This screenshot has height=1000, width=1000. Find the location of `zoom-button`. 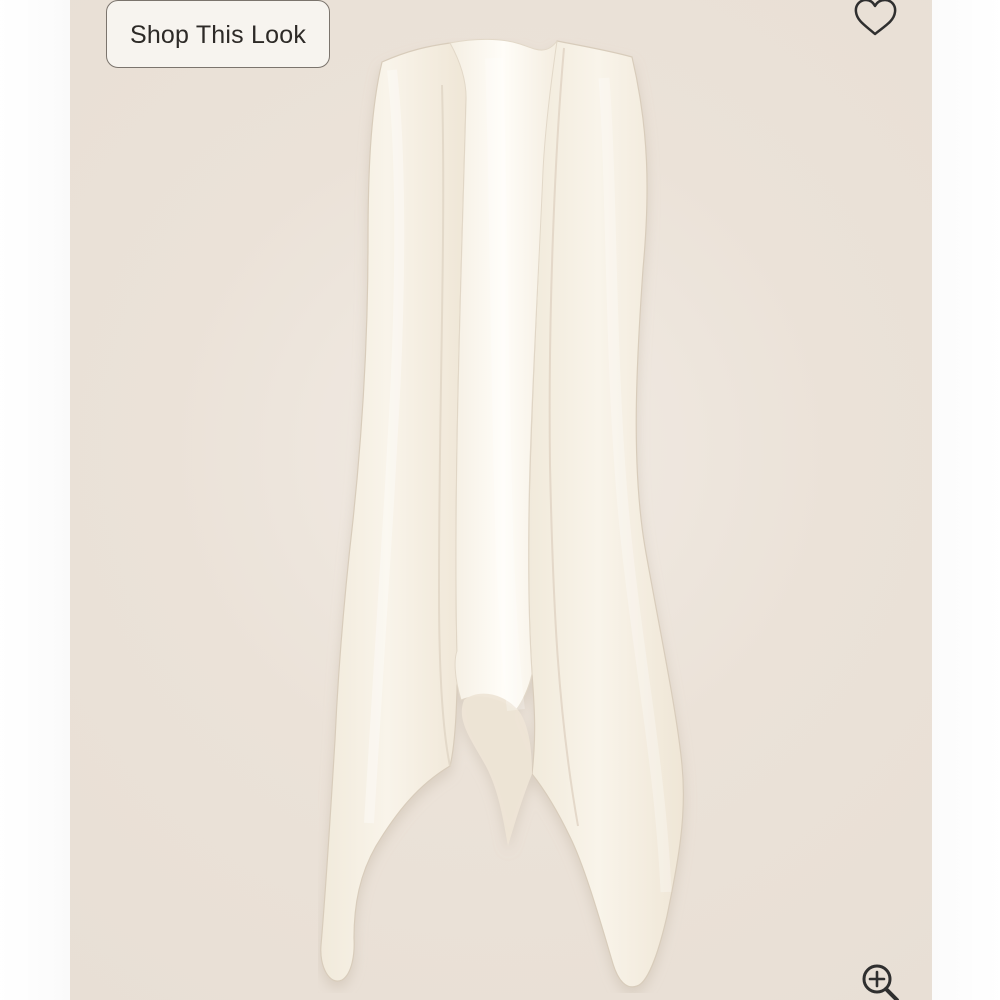

zoom-button is located at coordinates (880, 982).